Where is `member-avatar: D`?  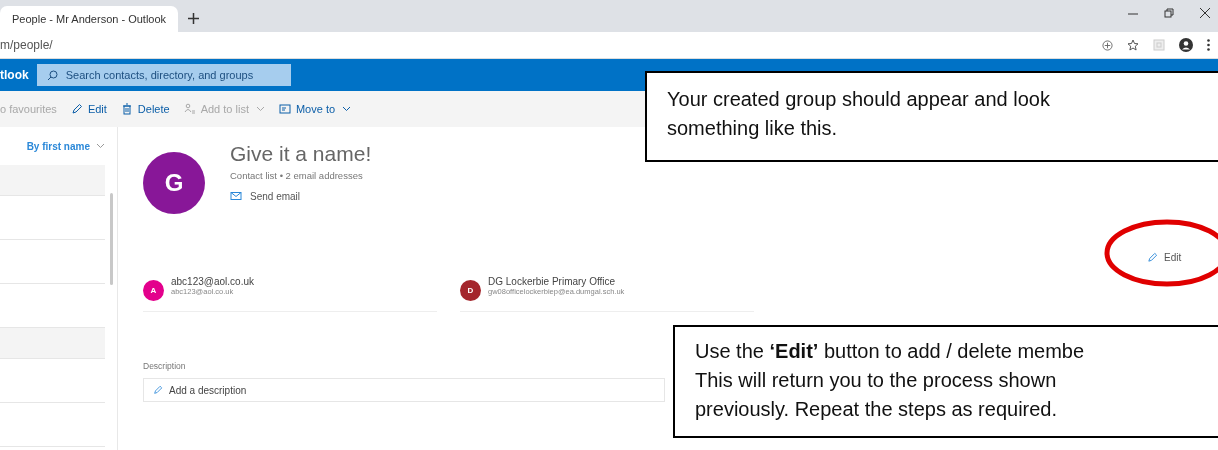
member-avatar: D is located at coordinates (470, 290).